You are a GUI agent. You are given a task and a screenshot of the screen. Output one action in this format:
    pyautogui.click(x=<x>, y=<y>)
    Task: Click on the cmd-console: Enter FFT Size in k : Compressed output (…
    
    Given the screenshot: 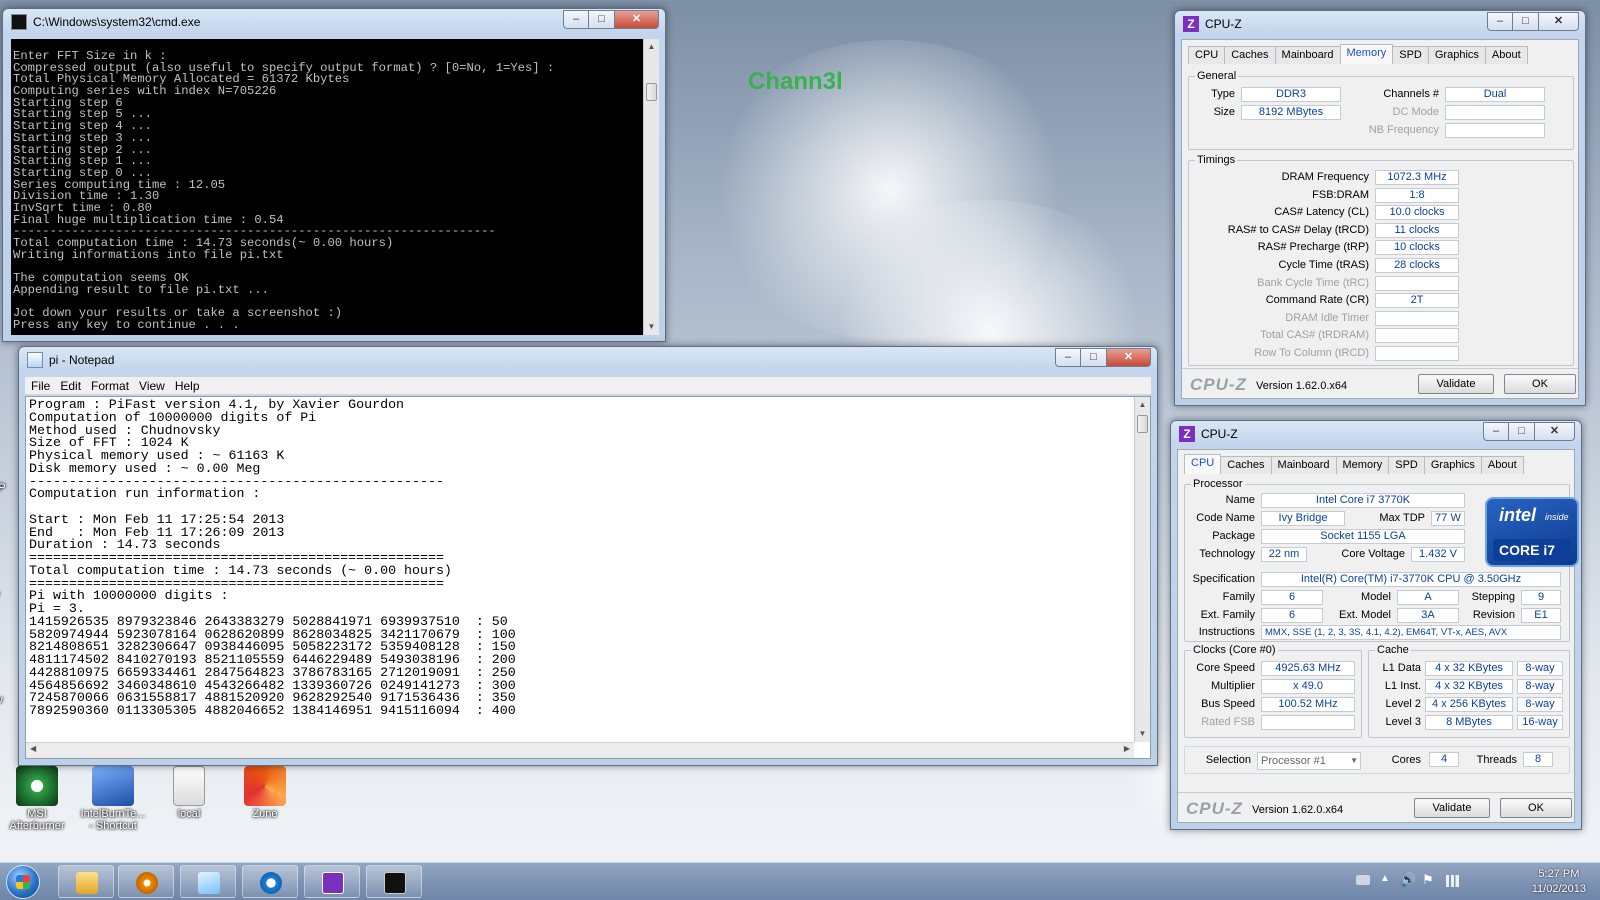 What is the action you would take?
    pyautogui.click(x=335, y=187)
    